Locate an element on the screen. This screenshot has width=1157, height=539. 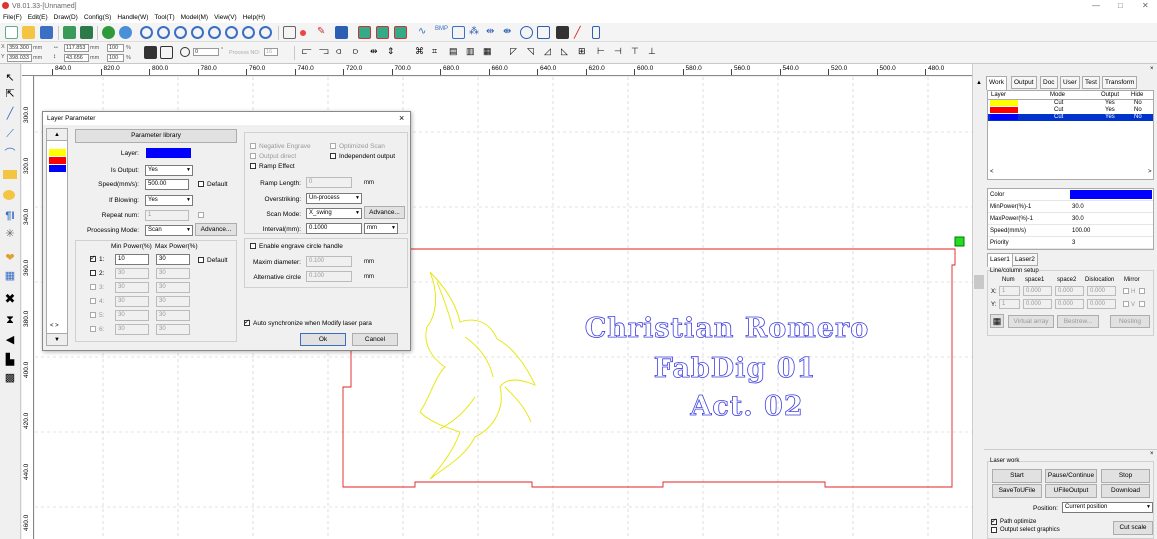
line-tool-icon: ╱ is located at coordinates (10, 114).